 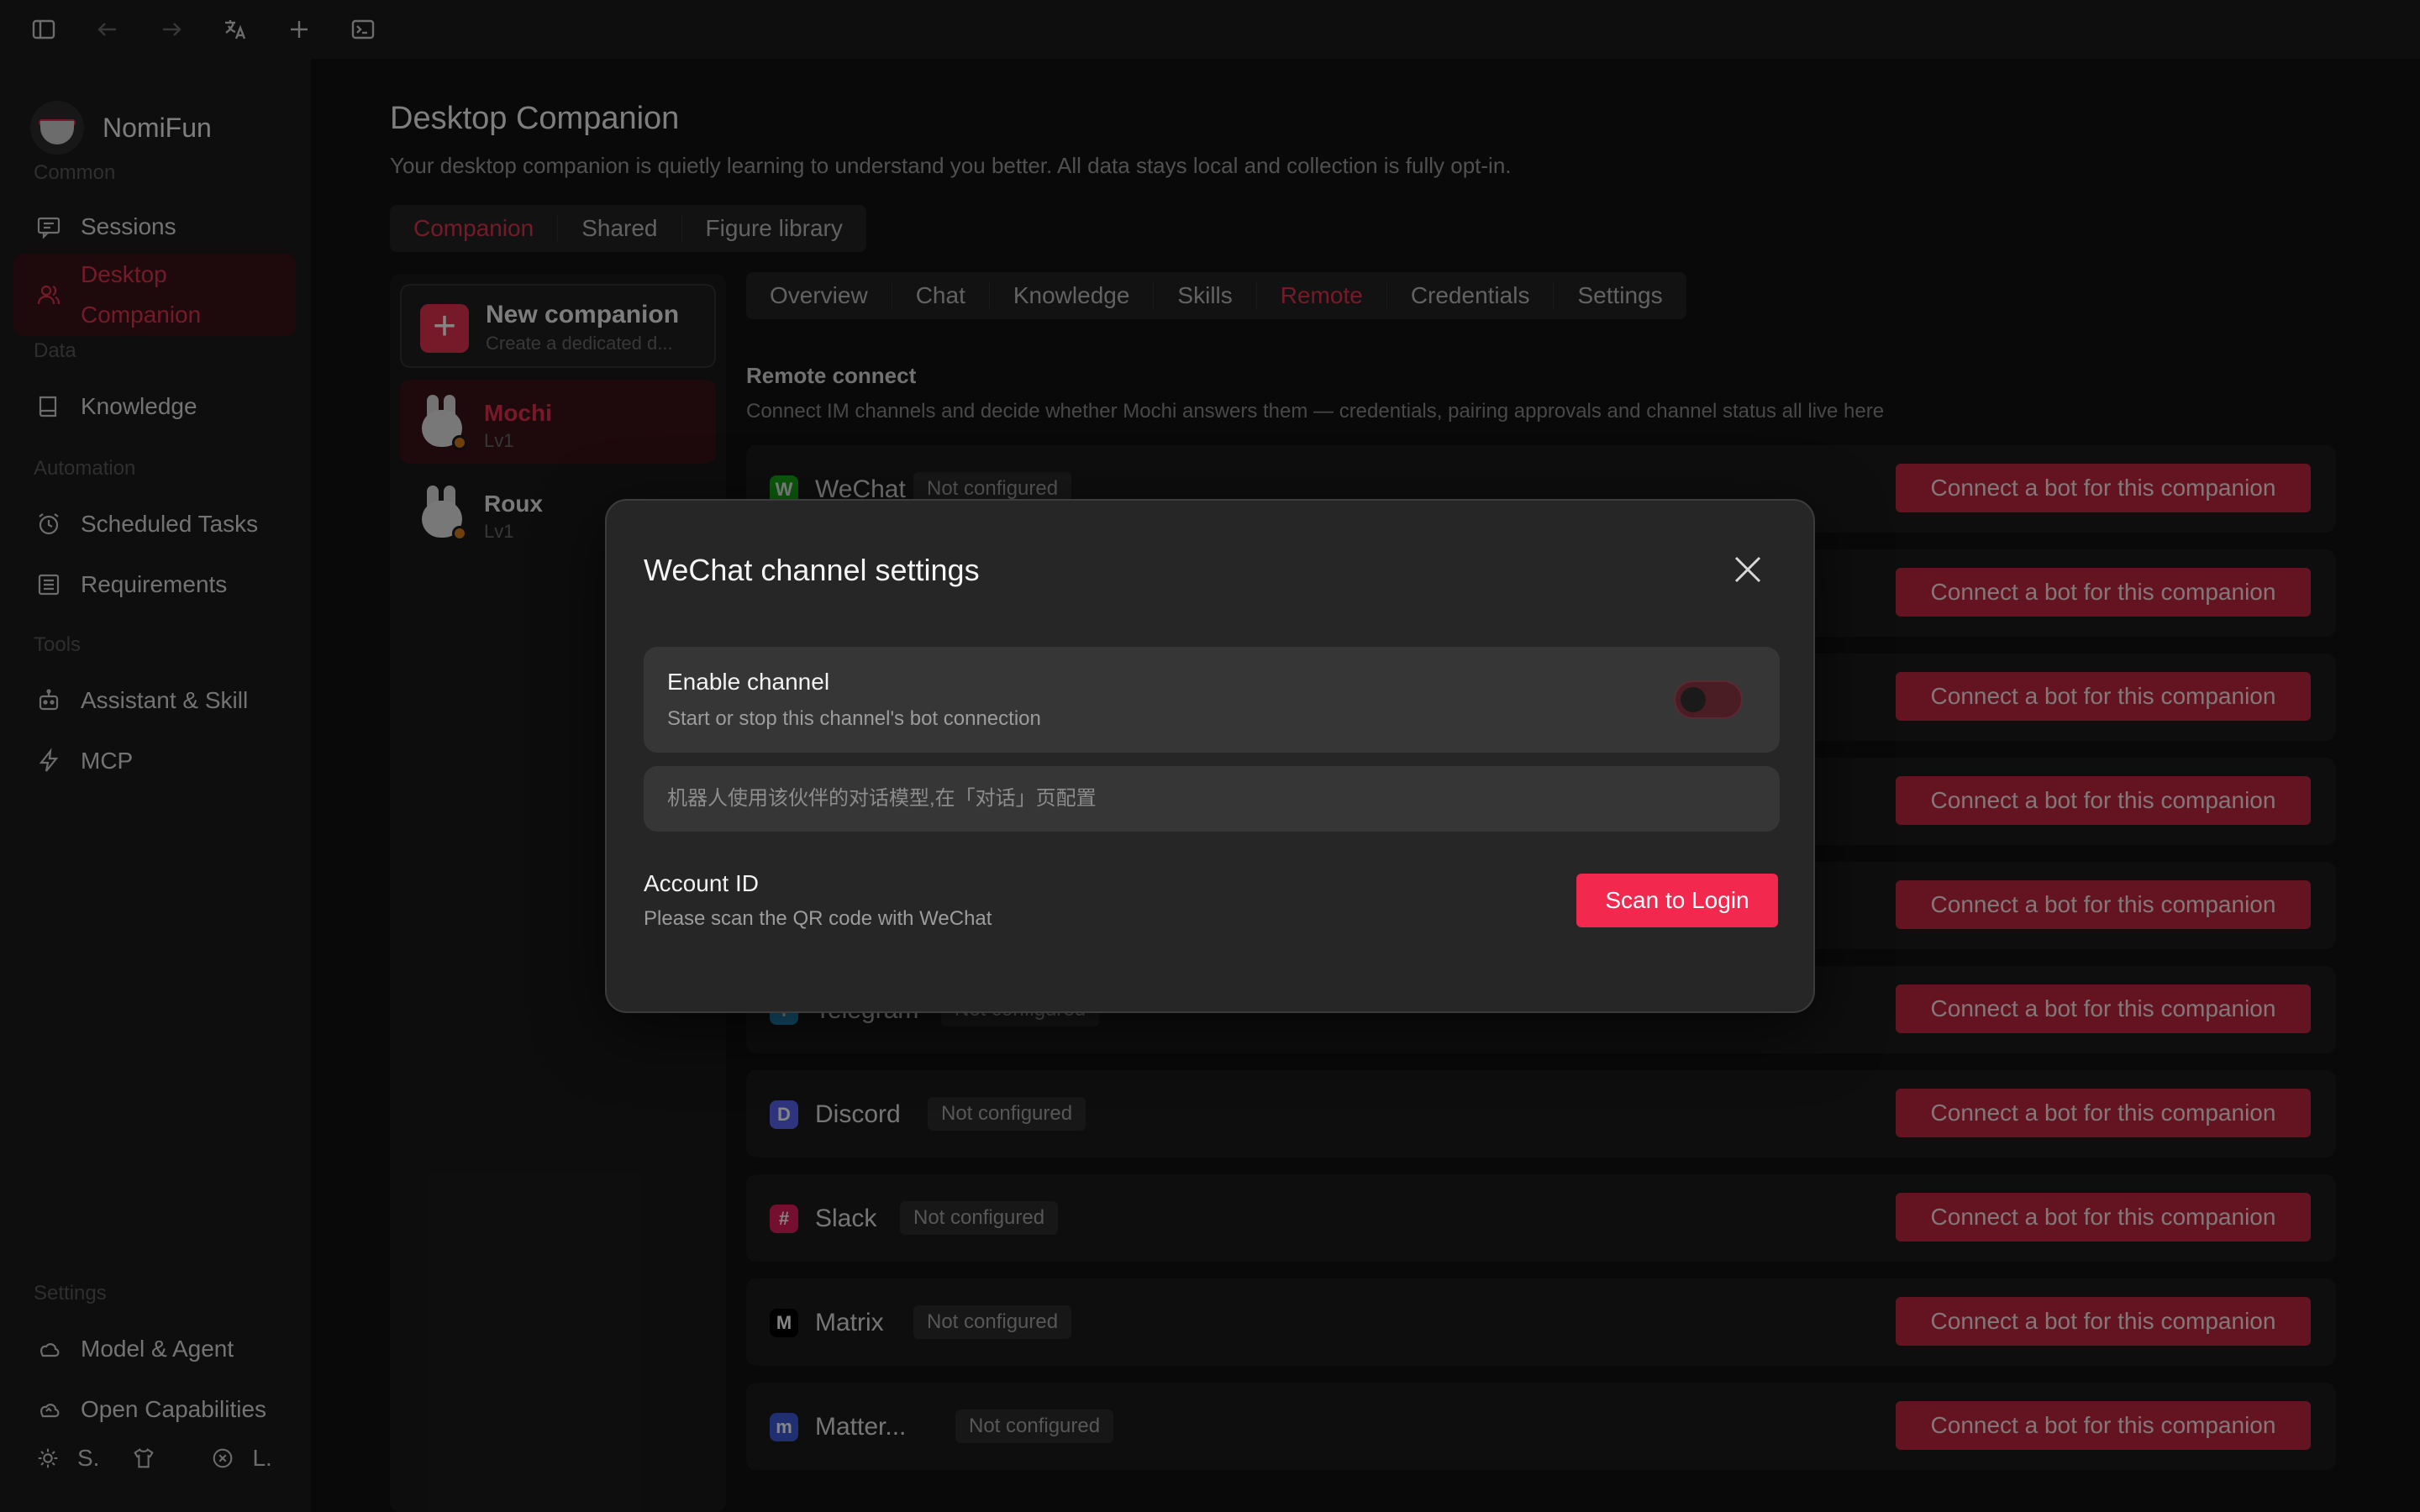 I want to click on scan-to-login-button: Scan to Login, so click(x=1677, y=900).